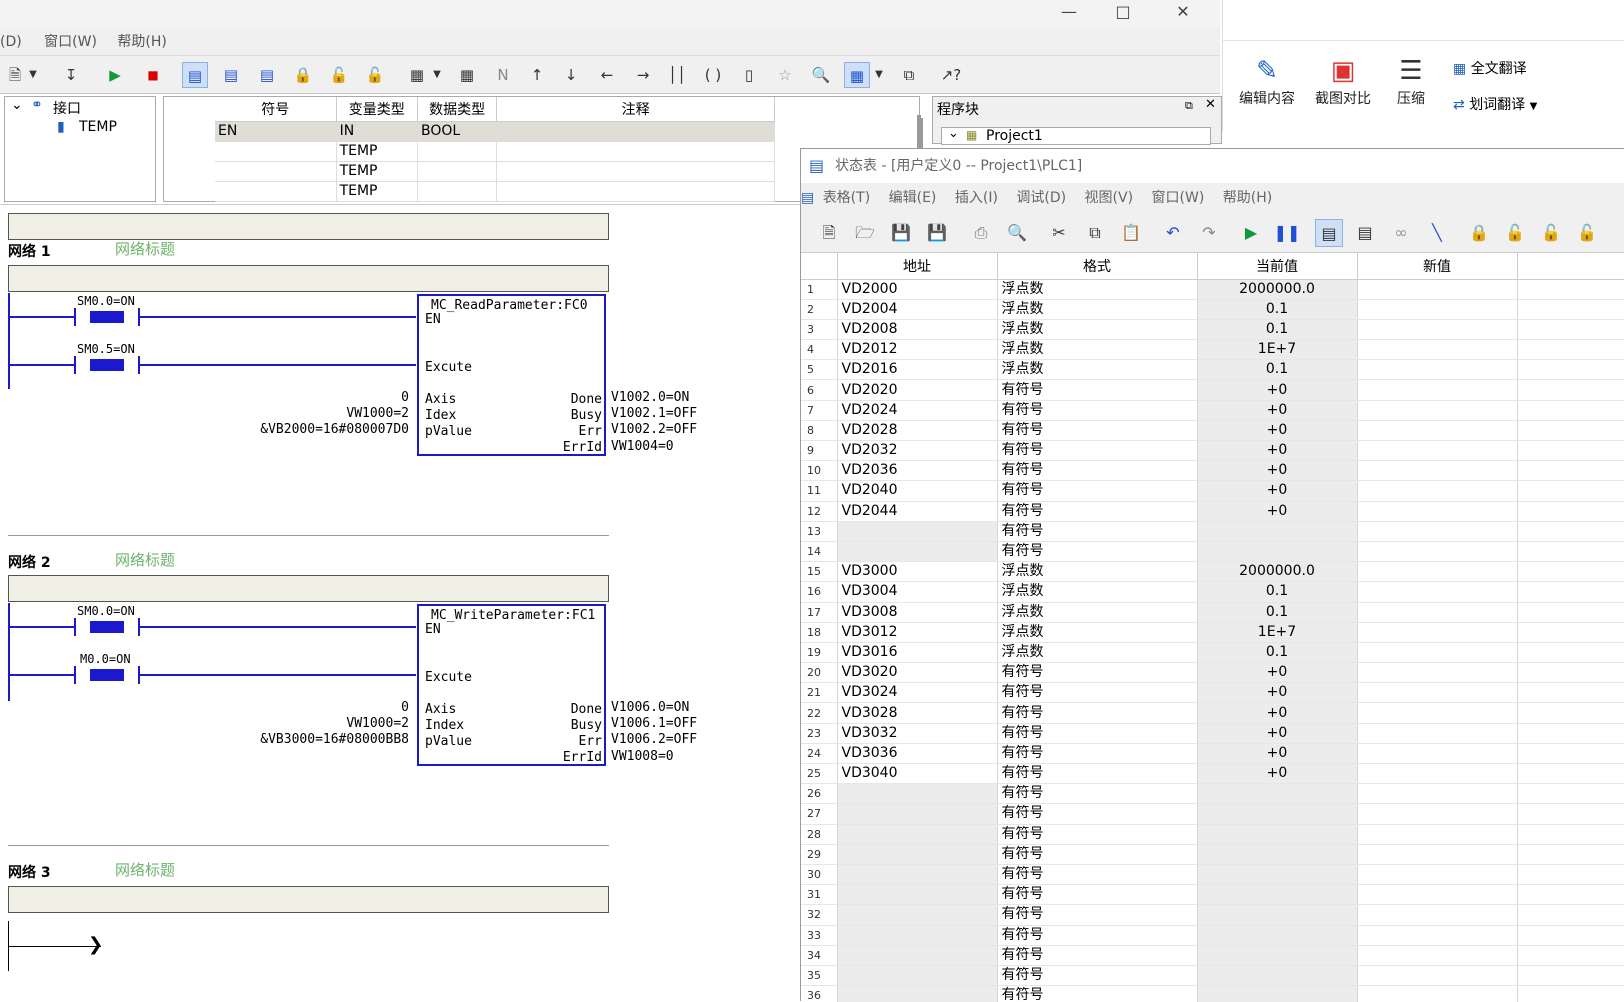  What do you see at coordinates (276, 109) in the screenshot?
I see `column-header-symbol: 符号` at bounding box center [276, 109].